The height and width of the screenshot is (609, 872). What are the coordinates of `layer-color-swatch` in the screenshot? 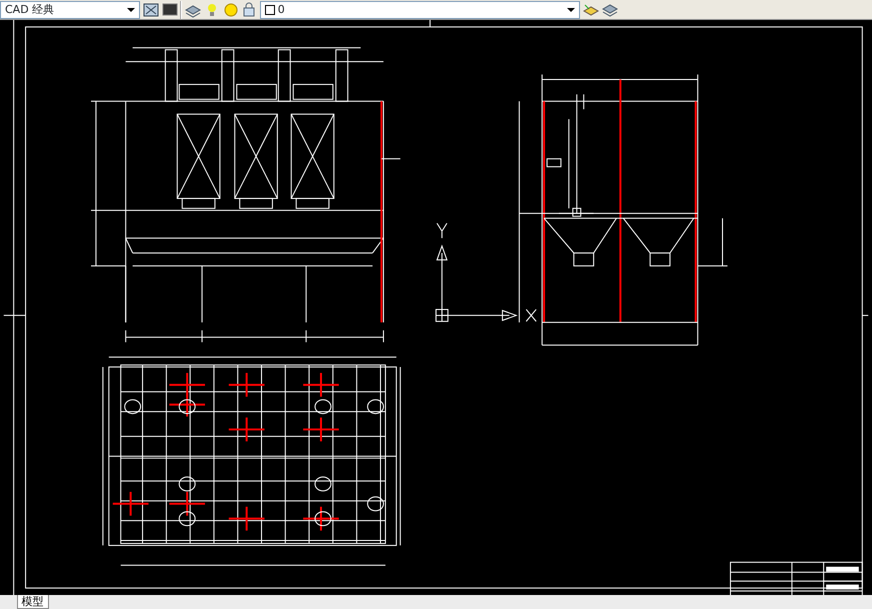 It's located at (270, 9).